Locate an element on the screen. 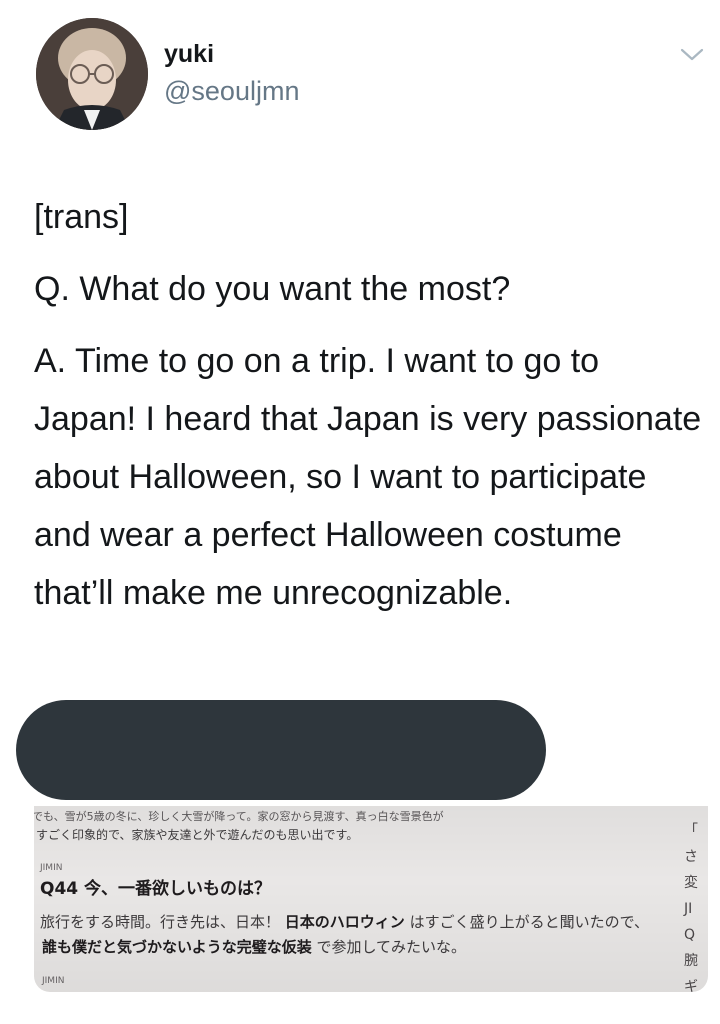 The width and height of the screenshot is (720, 1024). magazine-text-line: すごく印象的で、家族や友達と外で遊んだのも思い出です。 is located at coordinates (197, 835).